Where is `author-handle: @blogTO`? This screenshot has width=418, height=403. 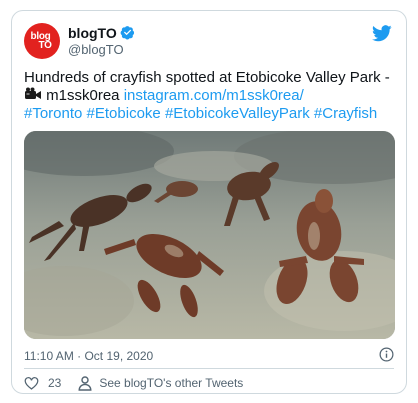
author-handle: @blogTO is located at coordinates (101, 49).